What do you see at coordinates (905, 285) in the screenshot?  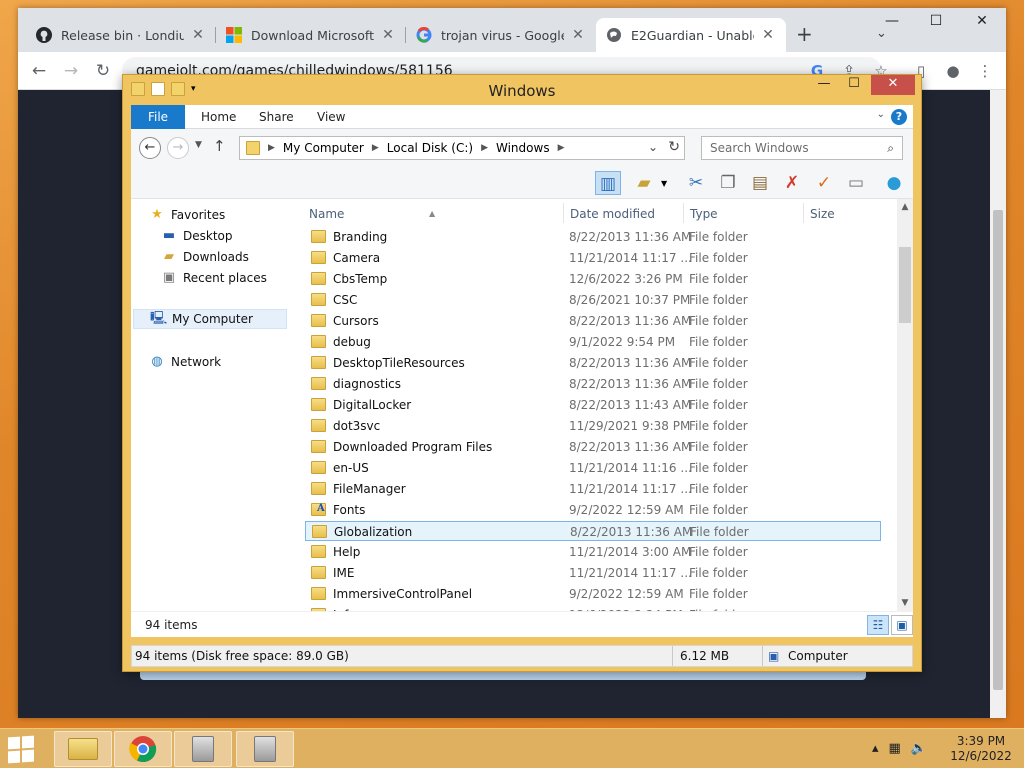 I see `scroll-thumb` at bounding box center [905, 285].